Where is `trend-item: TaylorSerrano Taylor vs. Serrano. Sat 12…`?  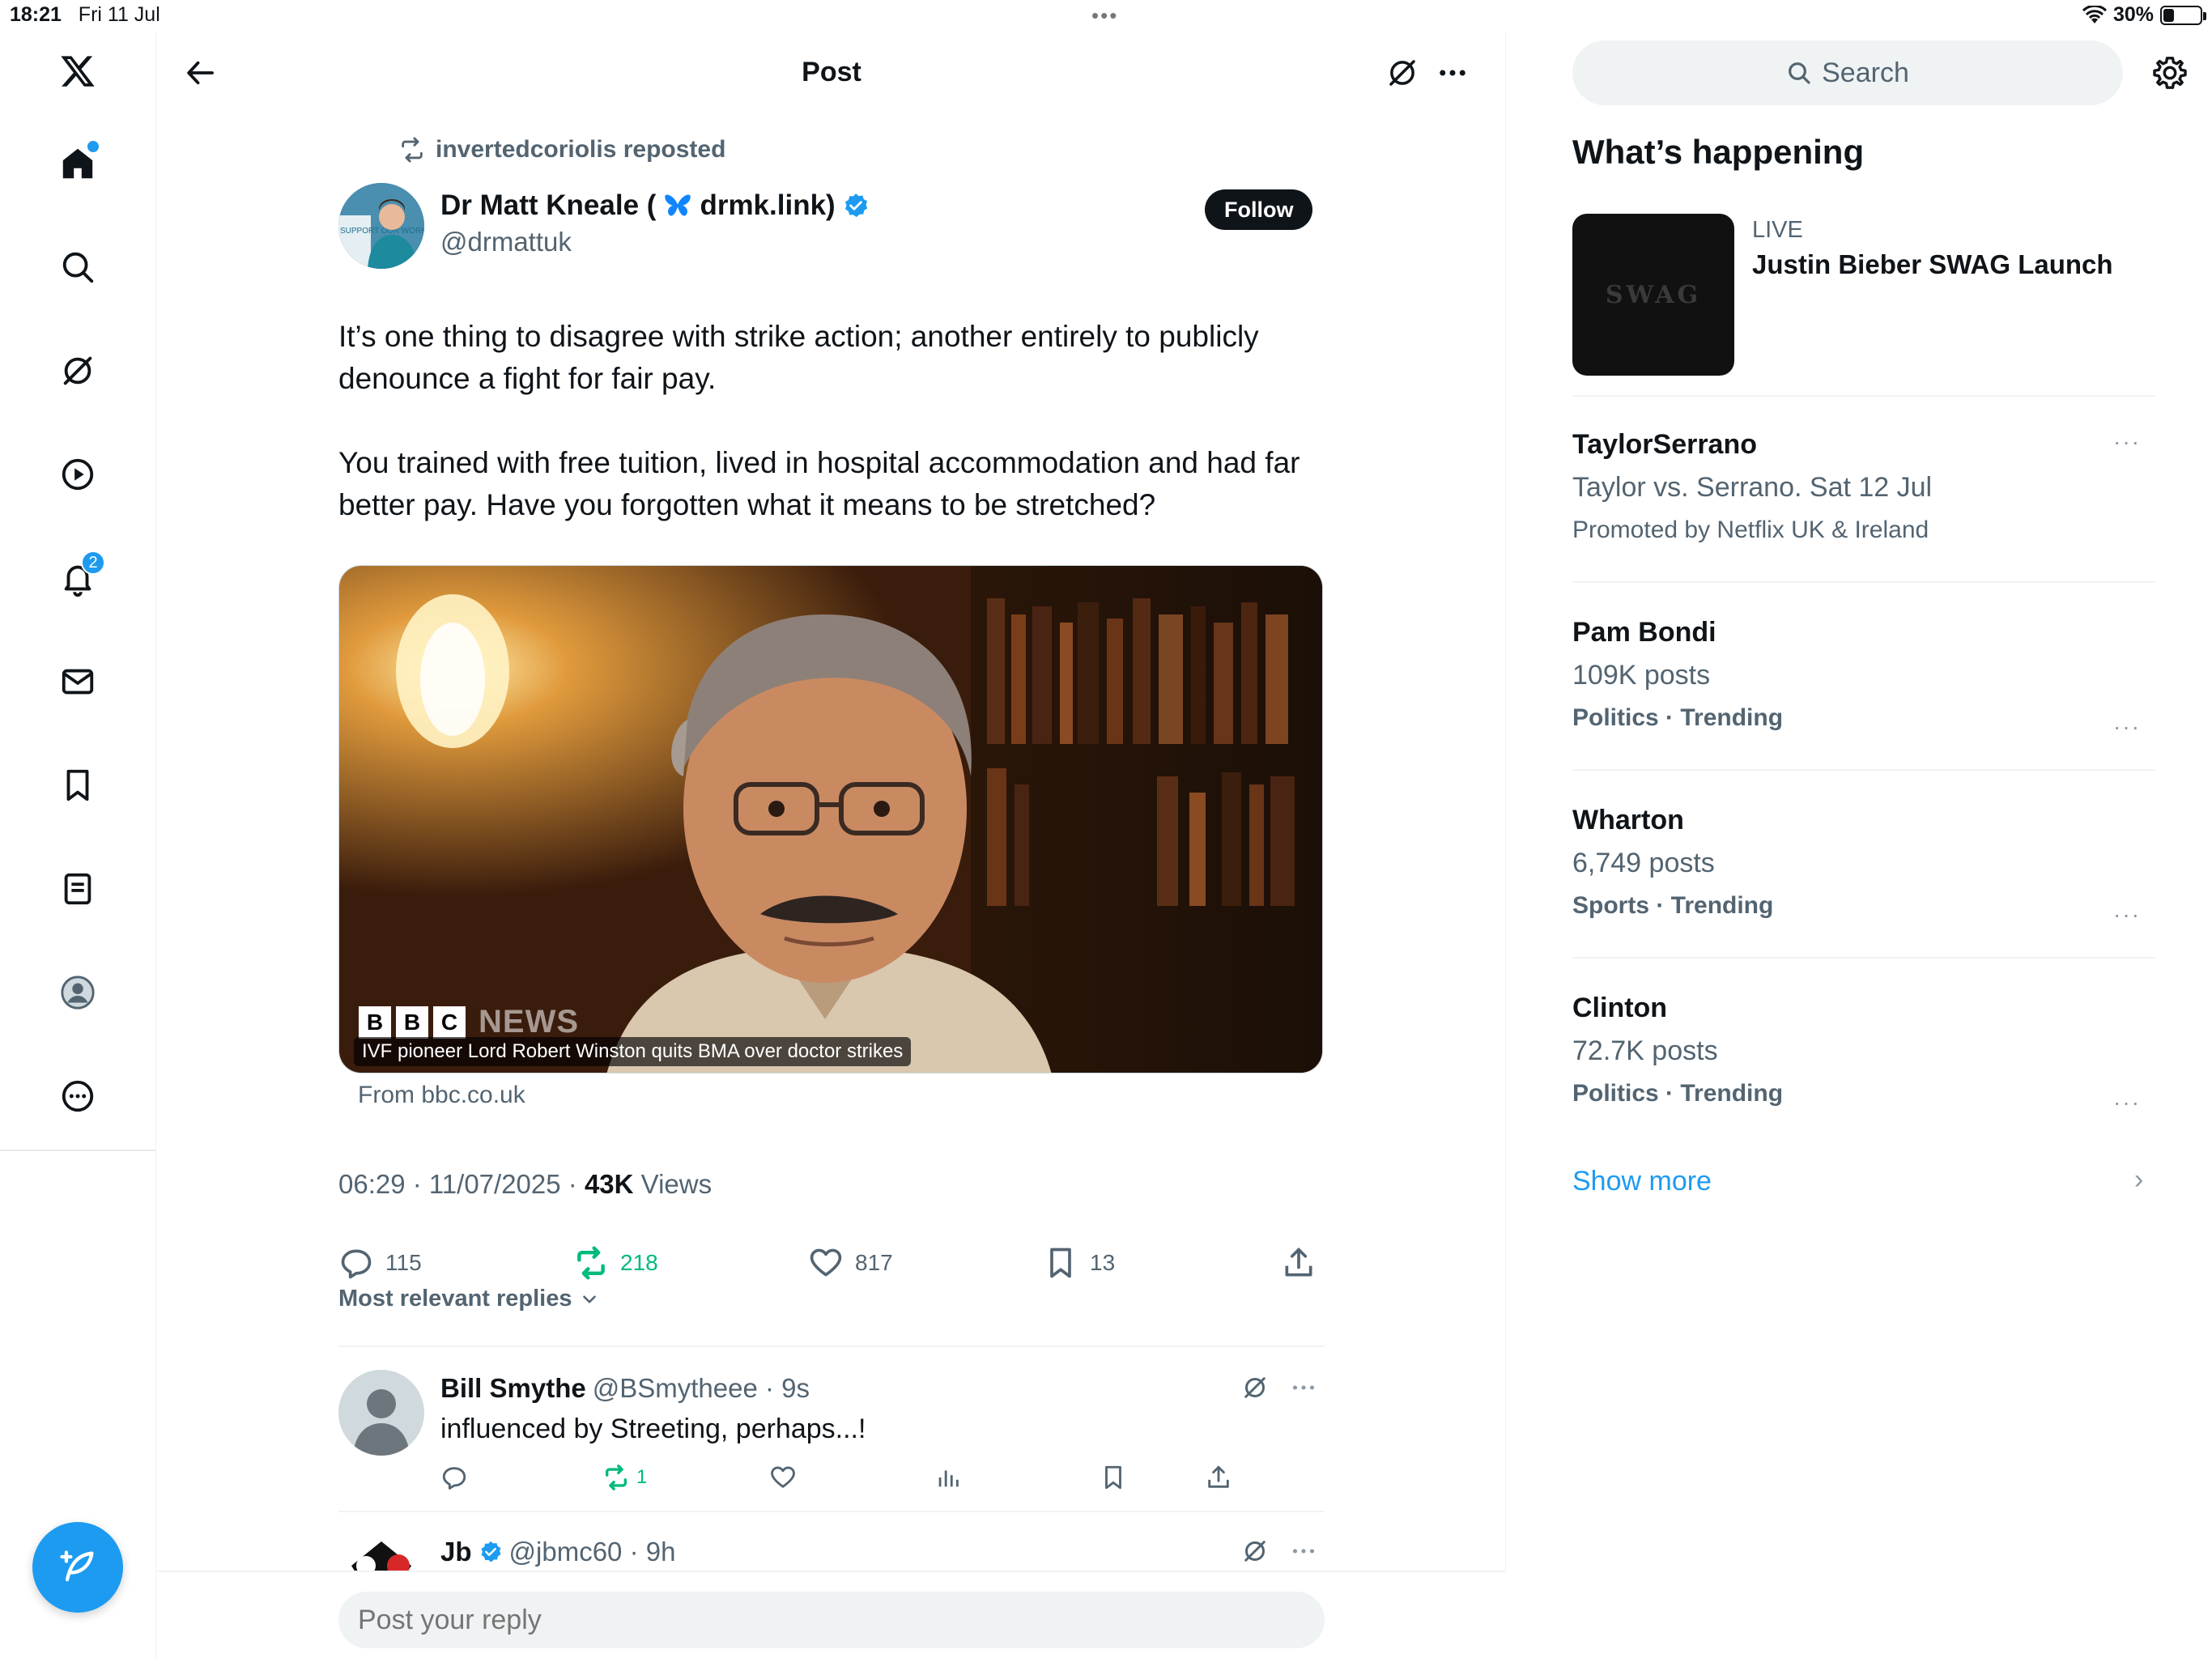 trend-item: TaylorSerrano Taylor vs. Serrano. Sat 12… is located at coordinates (1863, 486).